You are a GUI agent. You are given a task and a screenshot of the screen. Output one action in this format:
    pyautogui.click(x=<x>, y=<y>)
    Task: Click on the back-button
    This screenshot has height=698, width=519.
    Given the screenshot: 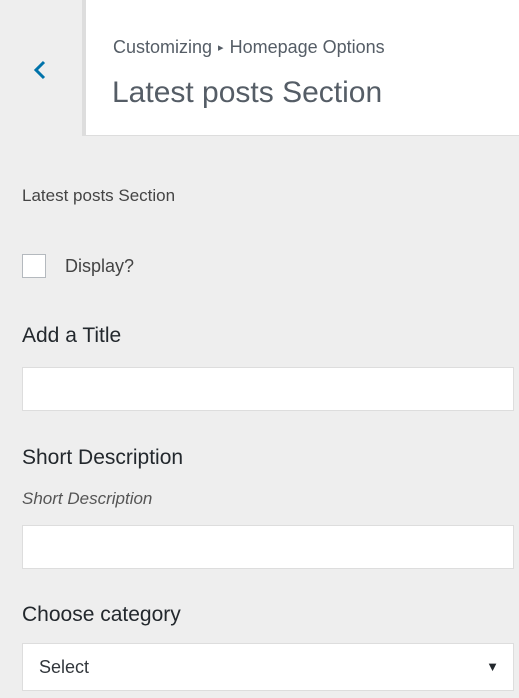 What is the action you would take?
    pyautogui.click(x=43, y=68)
    